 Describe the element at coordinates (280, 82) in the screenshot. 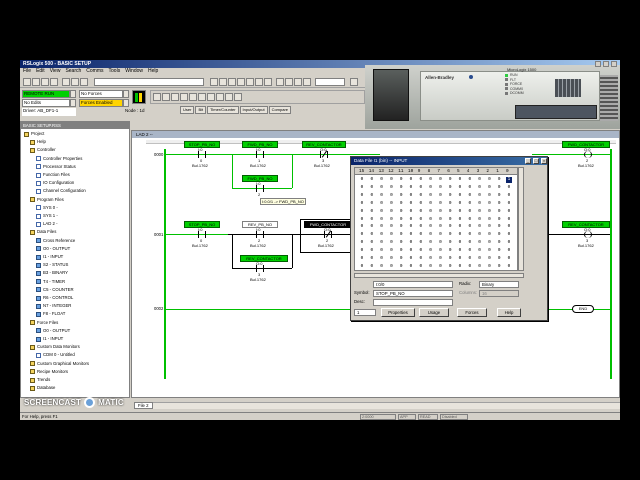

I see `zoom-in-icon` at that location.